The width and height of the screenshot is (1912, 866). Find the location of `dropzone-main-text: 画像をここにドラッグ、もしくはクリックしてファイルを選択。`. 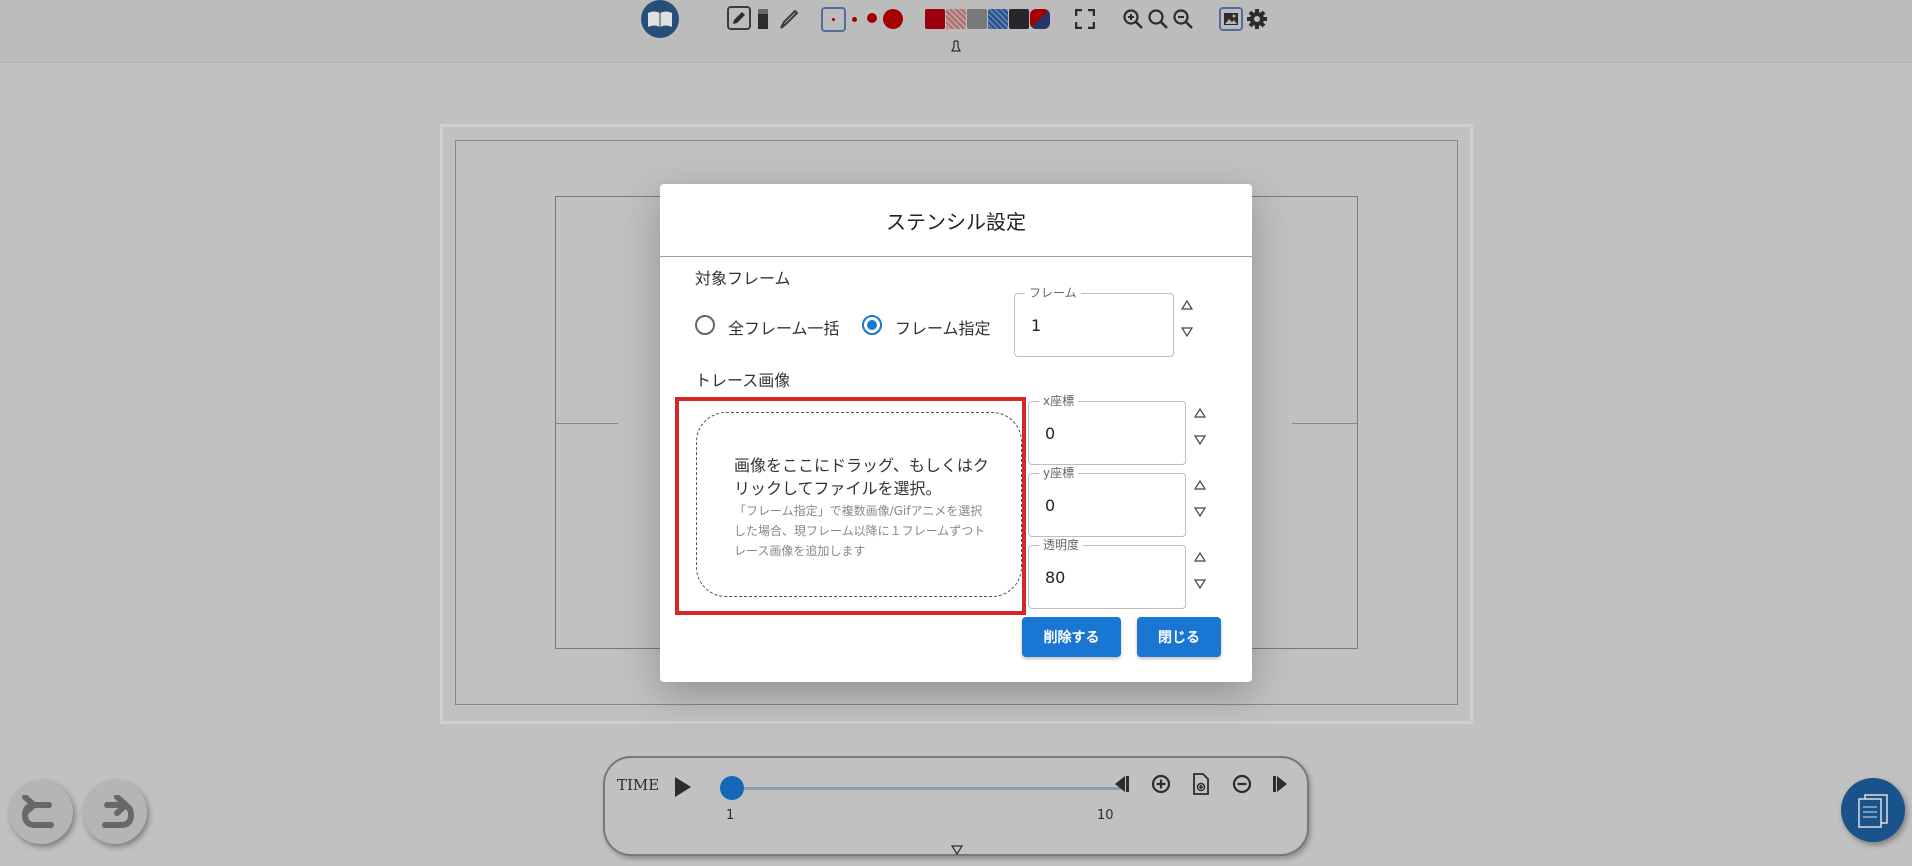

dropzone-main-text: 画像をここにドラッグ、もしくはクリックしてファイルを選択。 is located at coordinates (861, 477).